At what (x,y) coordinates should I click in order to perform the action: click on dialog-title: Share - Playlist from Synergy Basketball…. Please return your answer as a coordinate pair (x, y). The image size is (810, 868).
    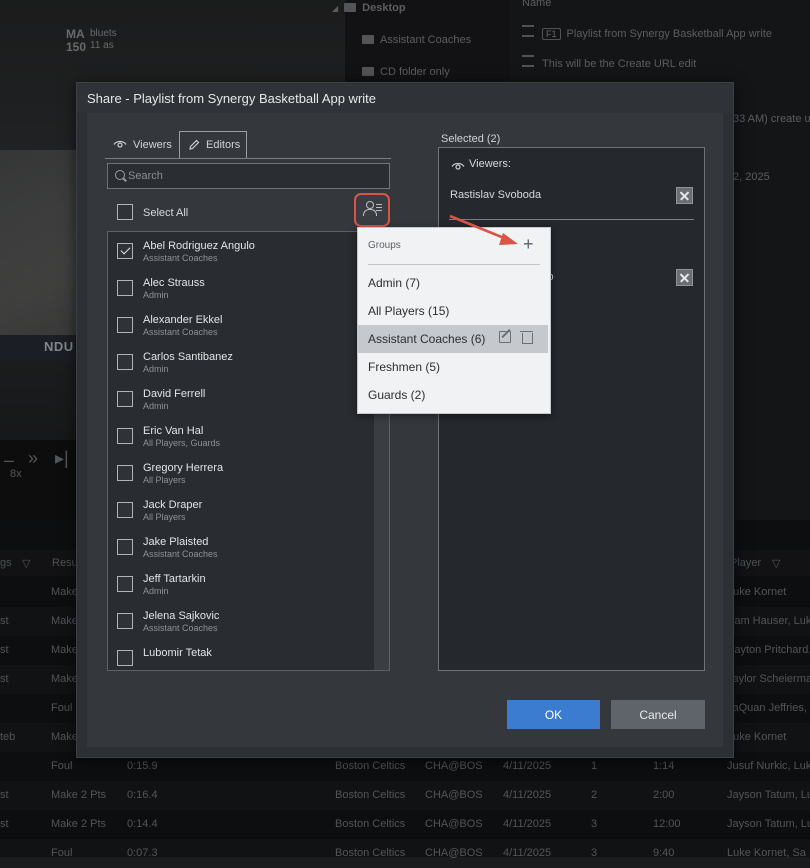
    Looking at the image, I should click on (232, 98).